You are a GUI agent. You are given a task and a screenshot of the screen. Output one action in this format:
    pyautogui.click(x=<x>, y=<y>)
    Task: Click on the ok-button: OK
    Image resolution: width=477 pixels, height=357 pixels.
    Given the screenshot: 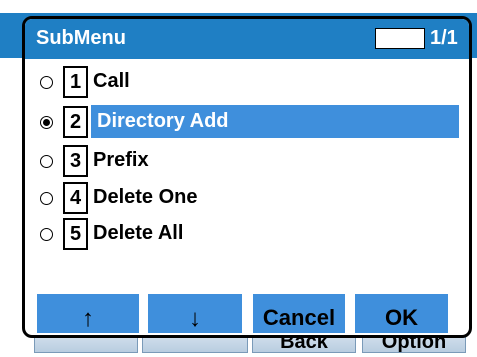 What is the action you would take?
    pyautogui.click(x=401, y=313)
    